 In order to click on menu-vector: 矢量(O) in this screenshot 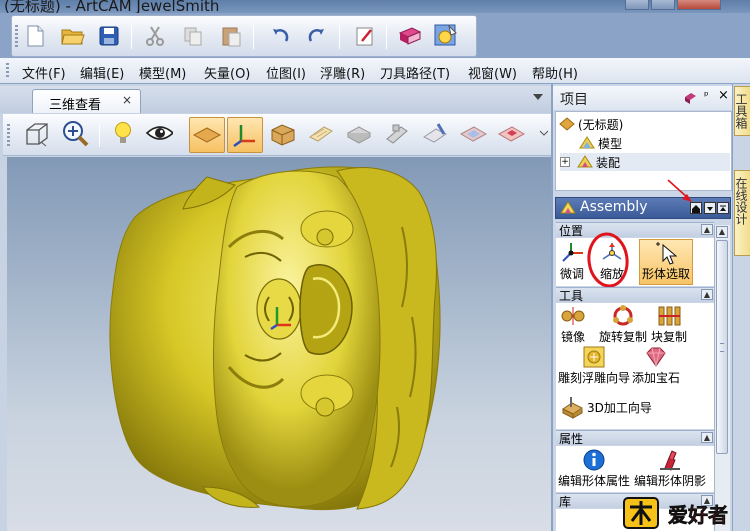, I will do `click(227, 72)`.